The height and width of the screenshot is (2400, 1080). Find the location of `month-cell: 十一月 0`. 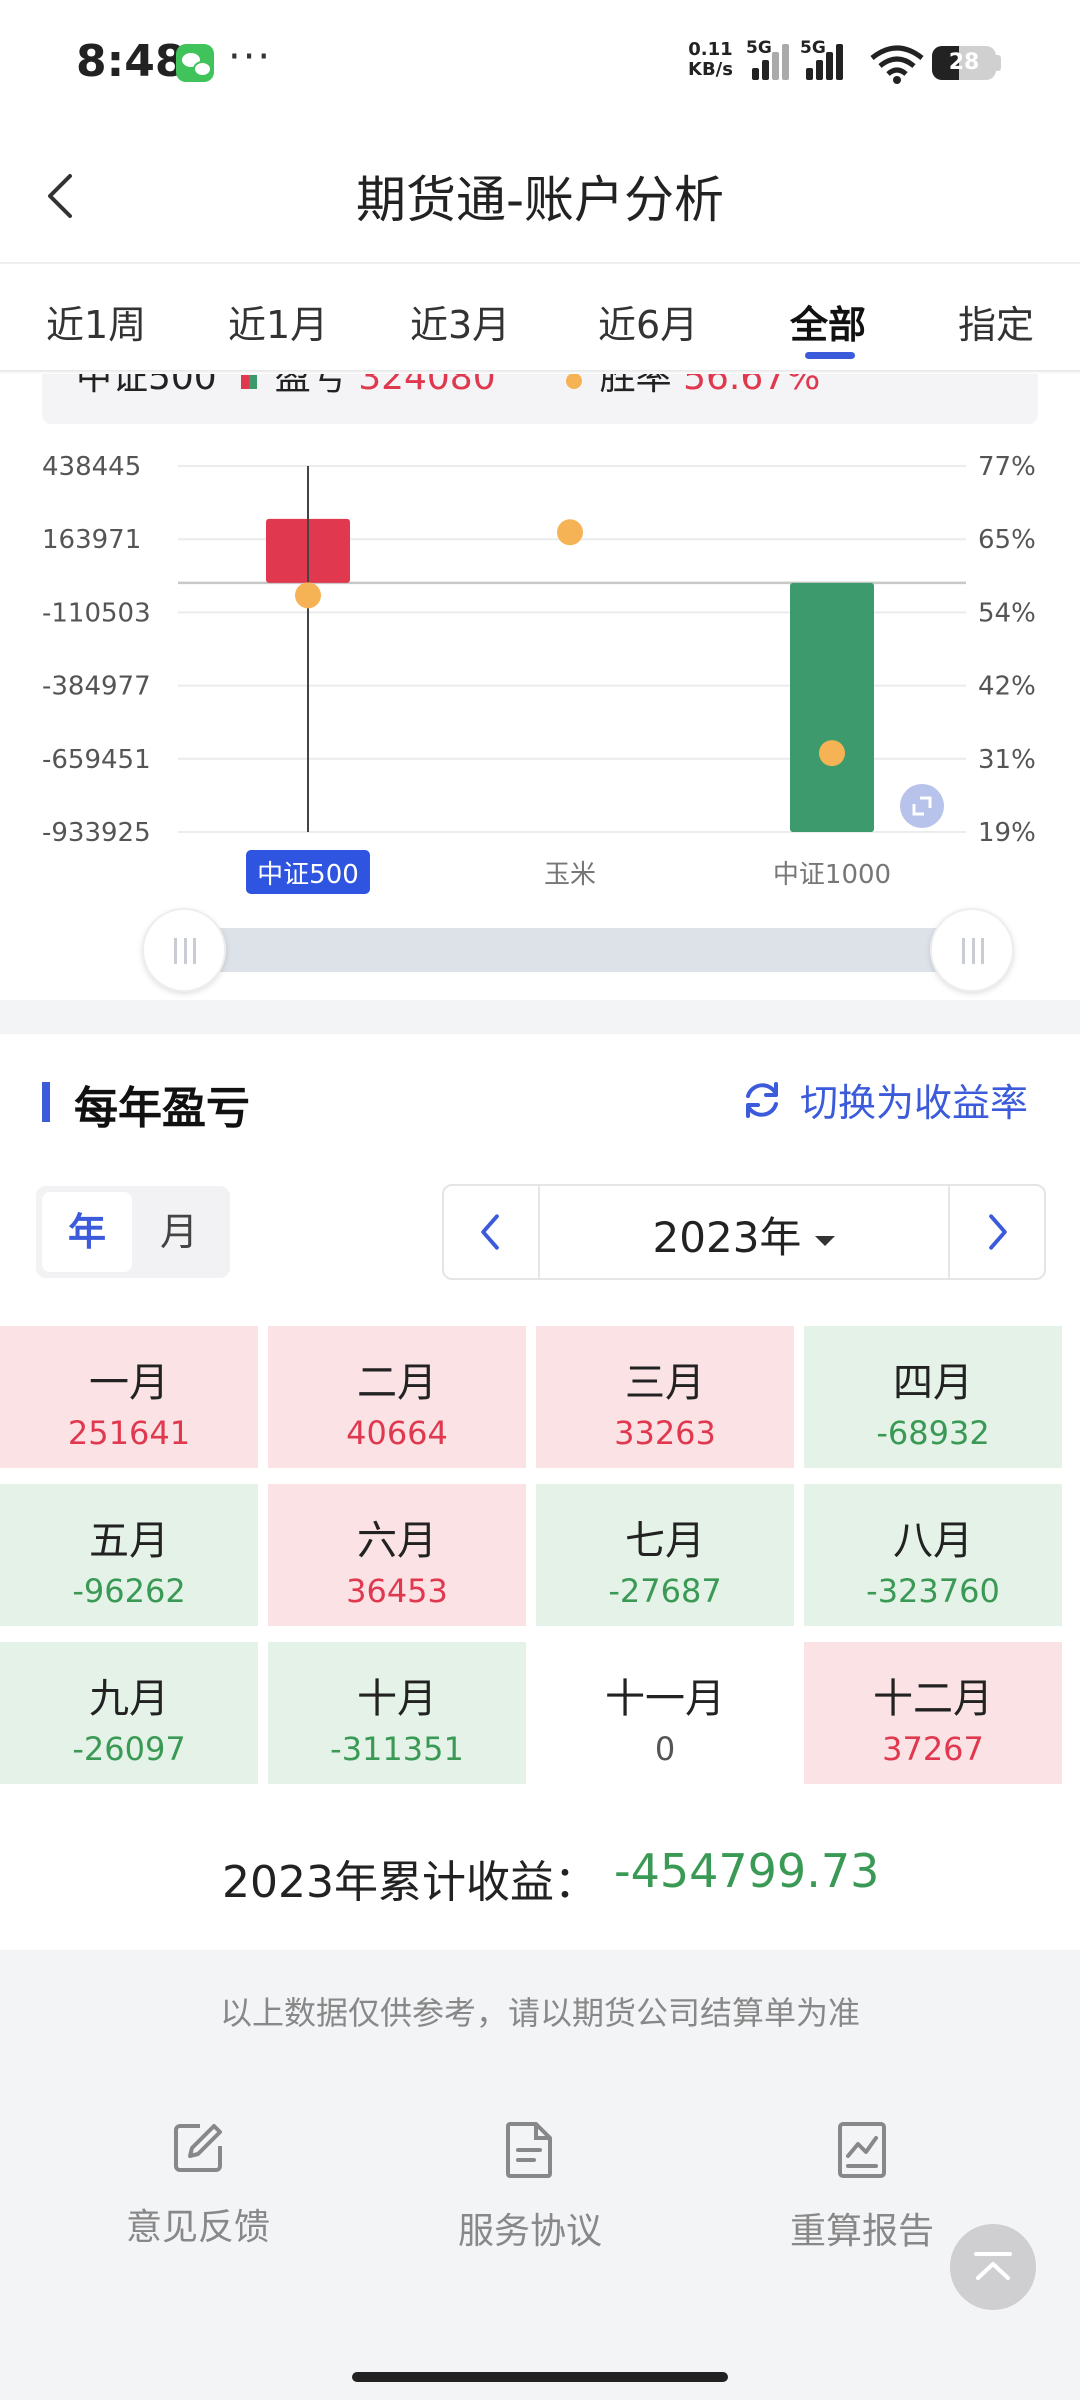

month-cell: 十一月 0 is located at coordinates (665, 1713).